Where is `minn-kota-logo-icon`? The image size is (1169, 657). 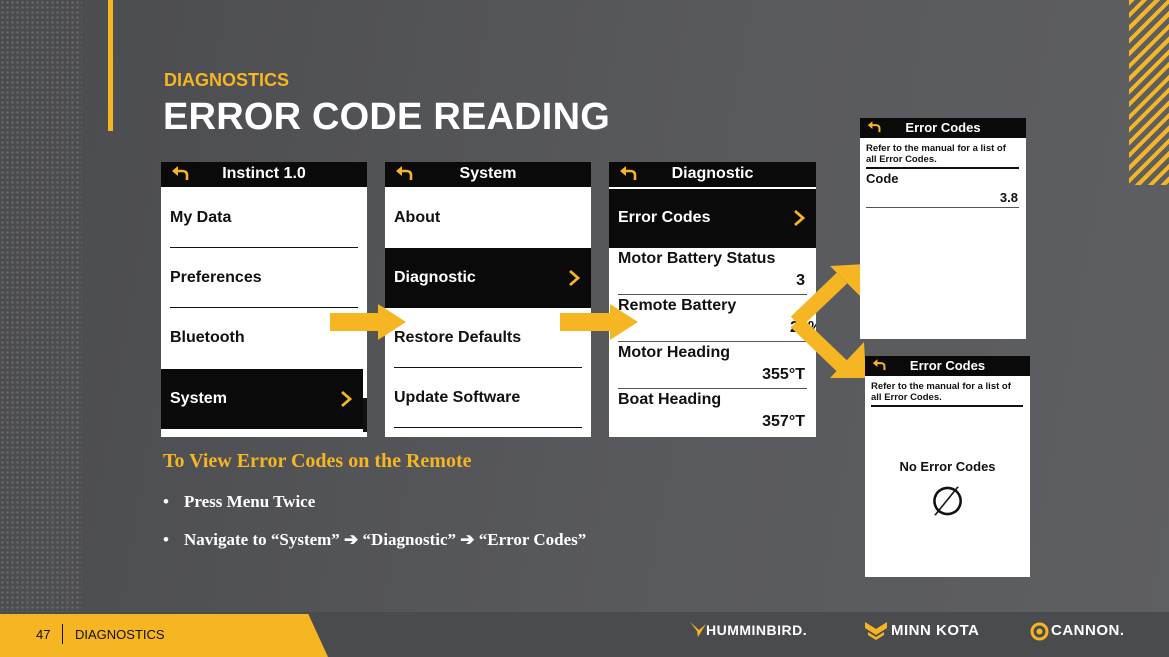 minn-kota-logo-icon is located at coordinates (876, 631).